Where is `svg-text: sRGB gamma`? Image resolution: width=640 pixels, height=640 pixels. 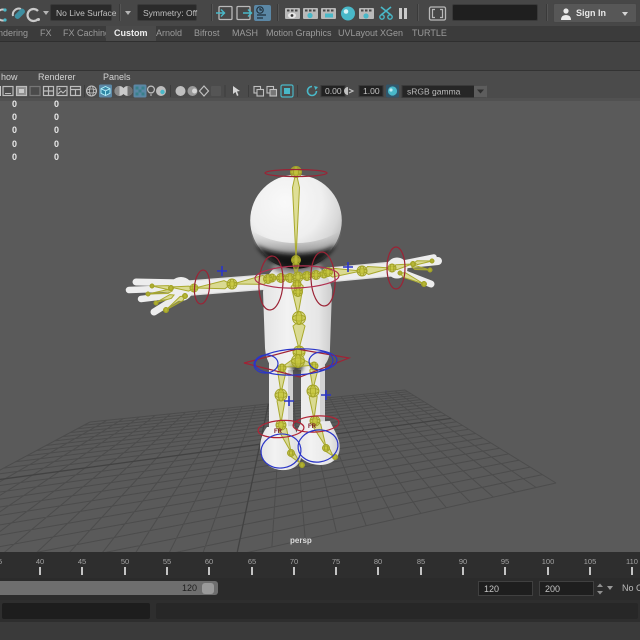 svg-text: sRGB gamma is located at coordinates (434, 92).